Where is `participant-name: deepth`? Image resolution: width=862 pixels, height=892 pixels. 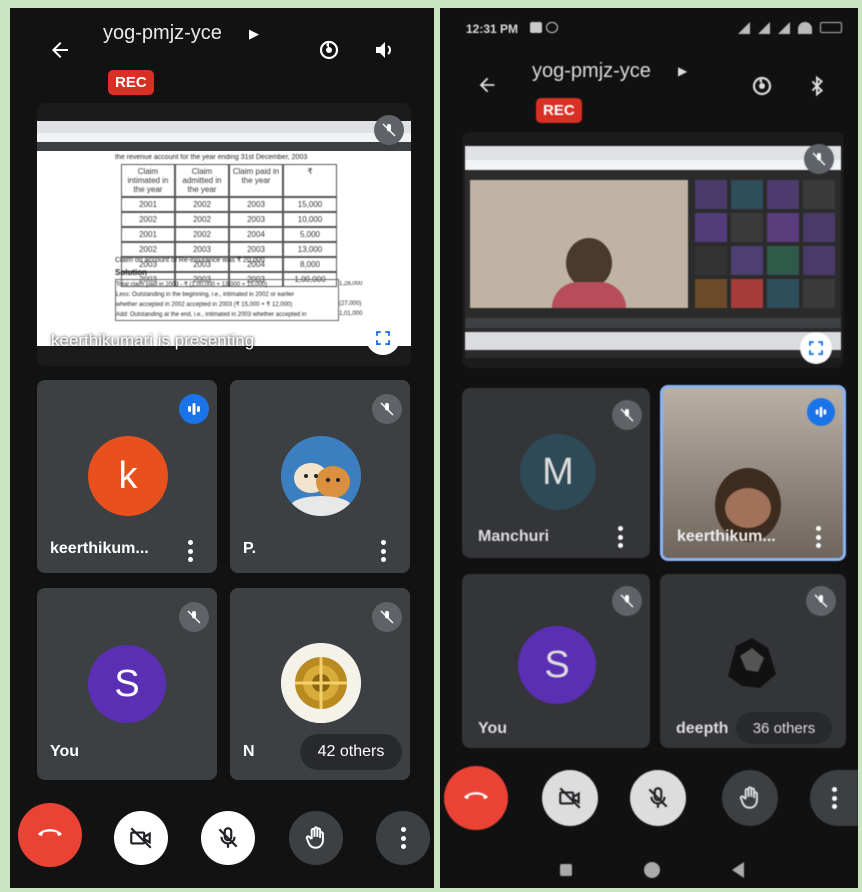
participant-name: deepth is located at coordinates (702, 728).